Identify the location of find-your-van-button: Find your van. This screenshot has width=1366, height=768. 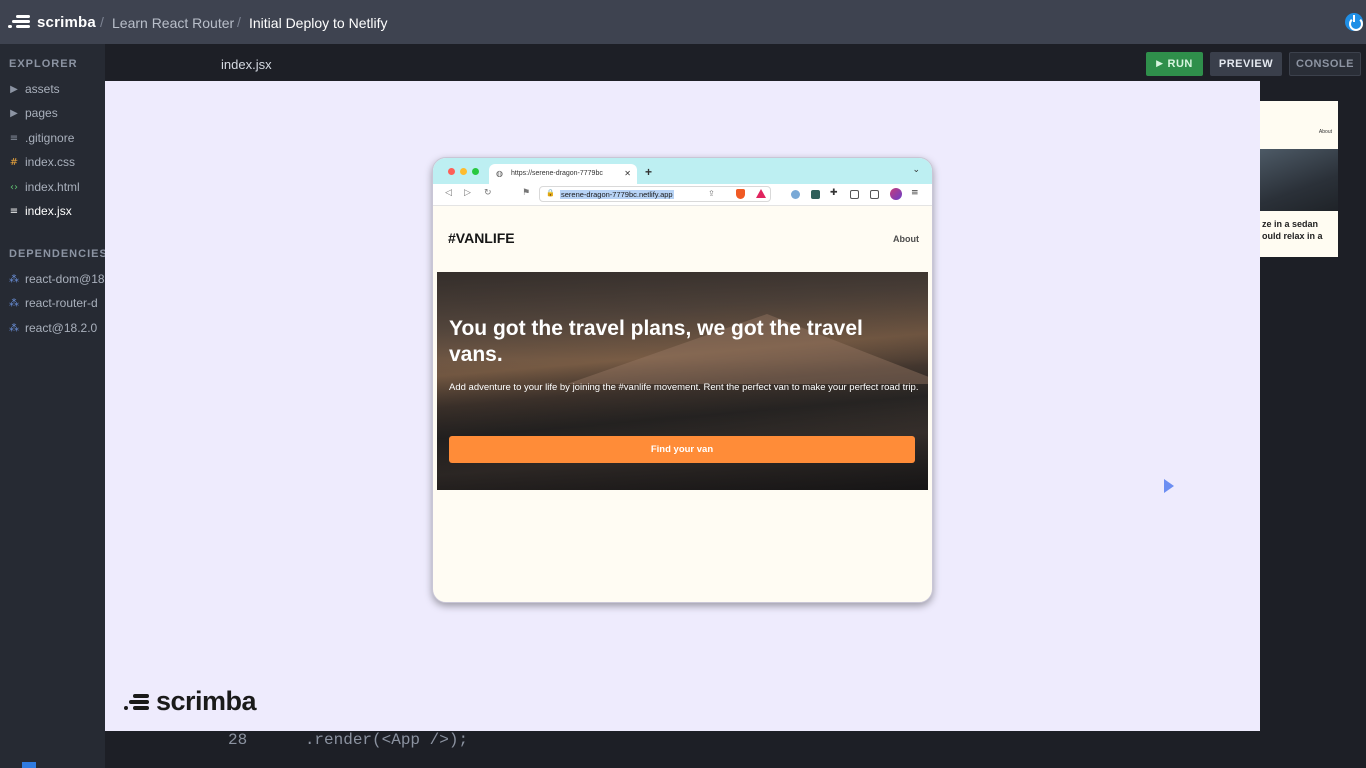
(682, 449).